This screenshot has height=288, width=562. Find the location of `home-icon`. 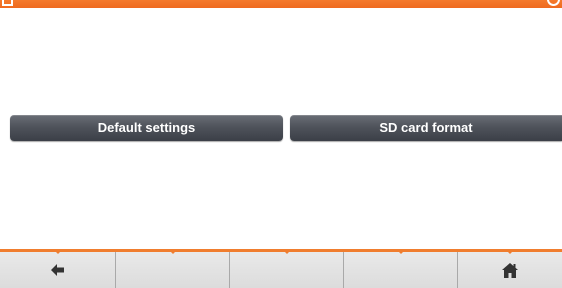

home-icon is located at coordinates (510, 270).